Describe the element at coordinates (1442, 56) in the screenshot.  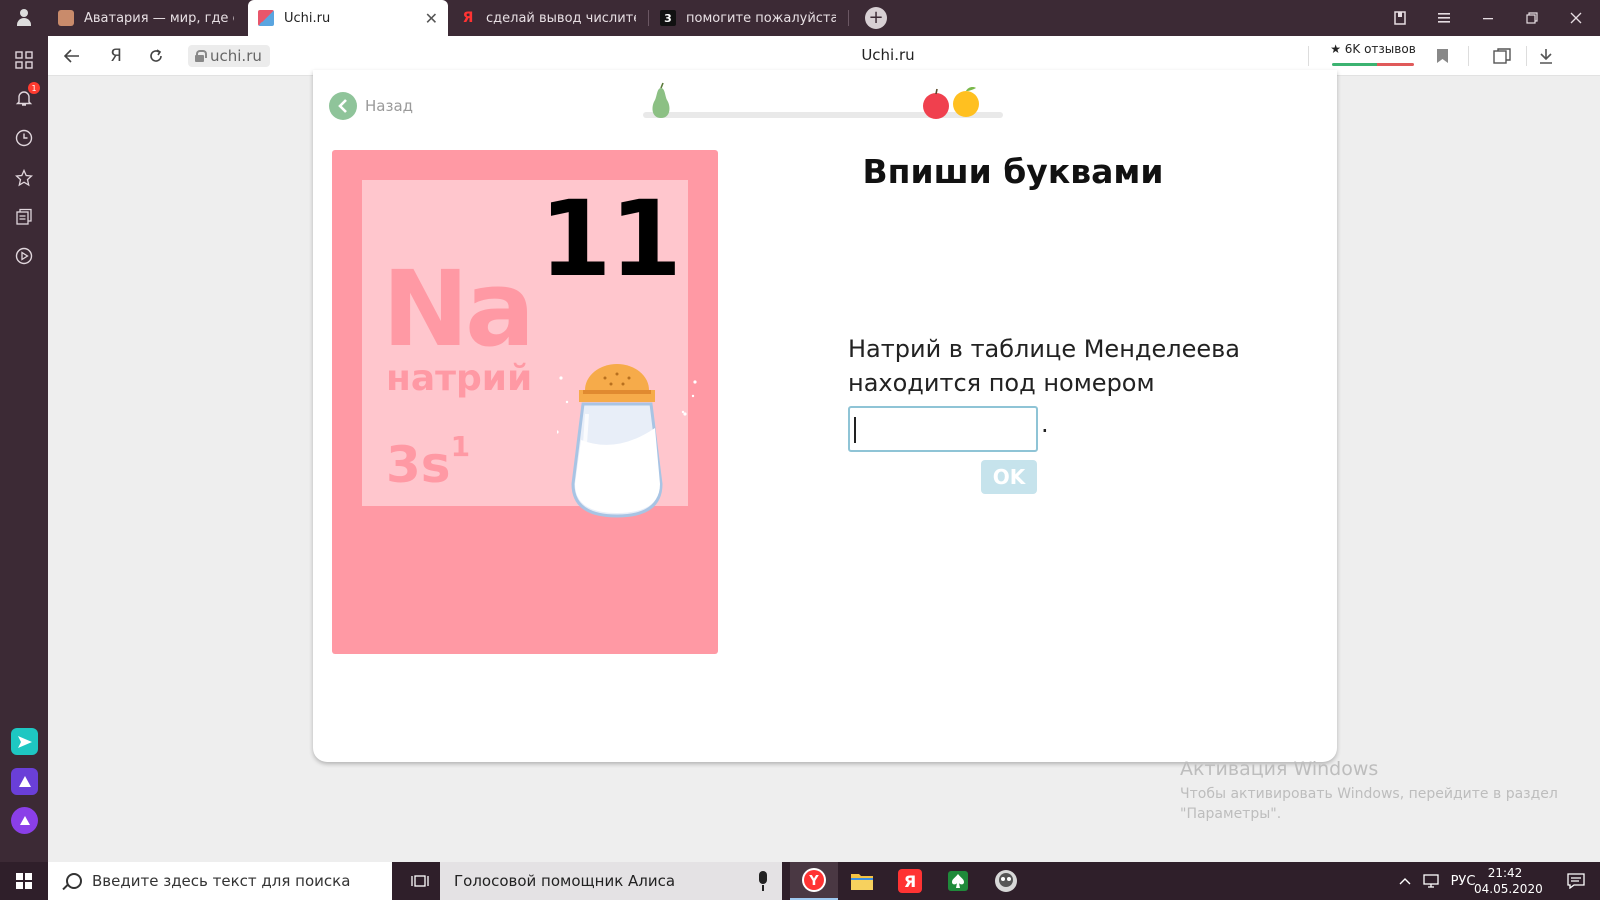
I see `bookmark-icon` at that location.